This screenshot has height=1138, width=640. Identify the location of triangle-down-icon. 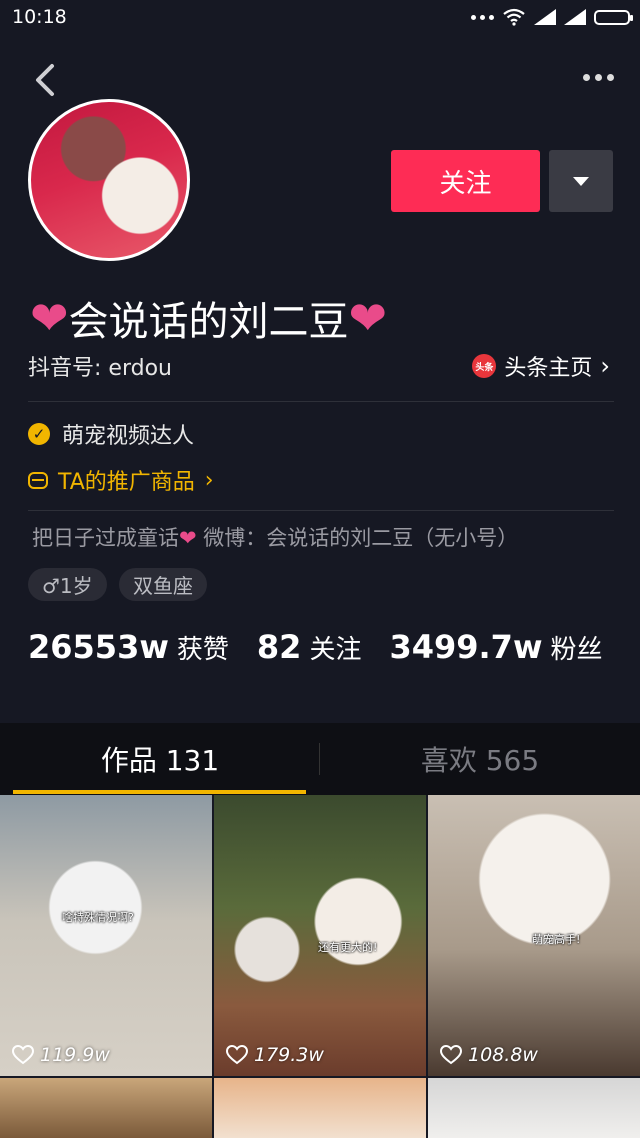
(581, 181).